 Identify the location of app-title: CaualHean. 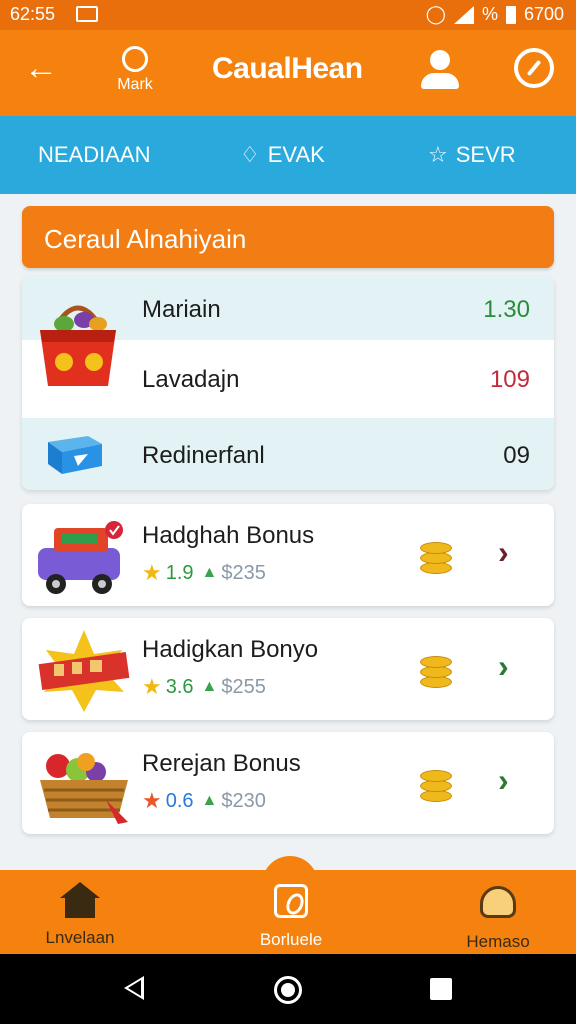
(287, 68).